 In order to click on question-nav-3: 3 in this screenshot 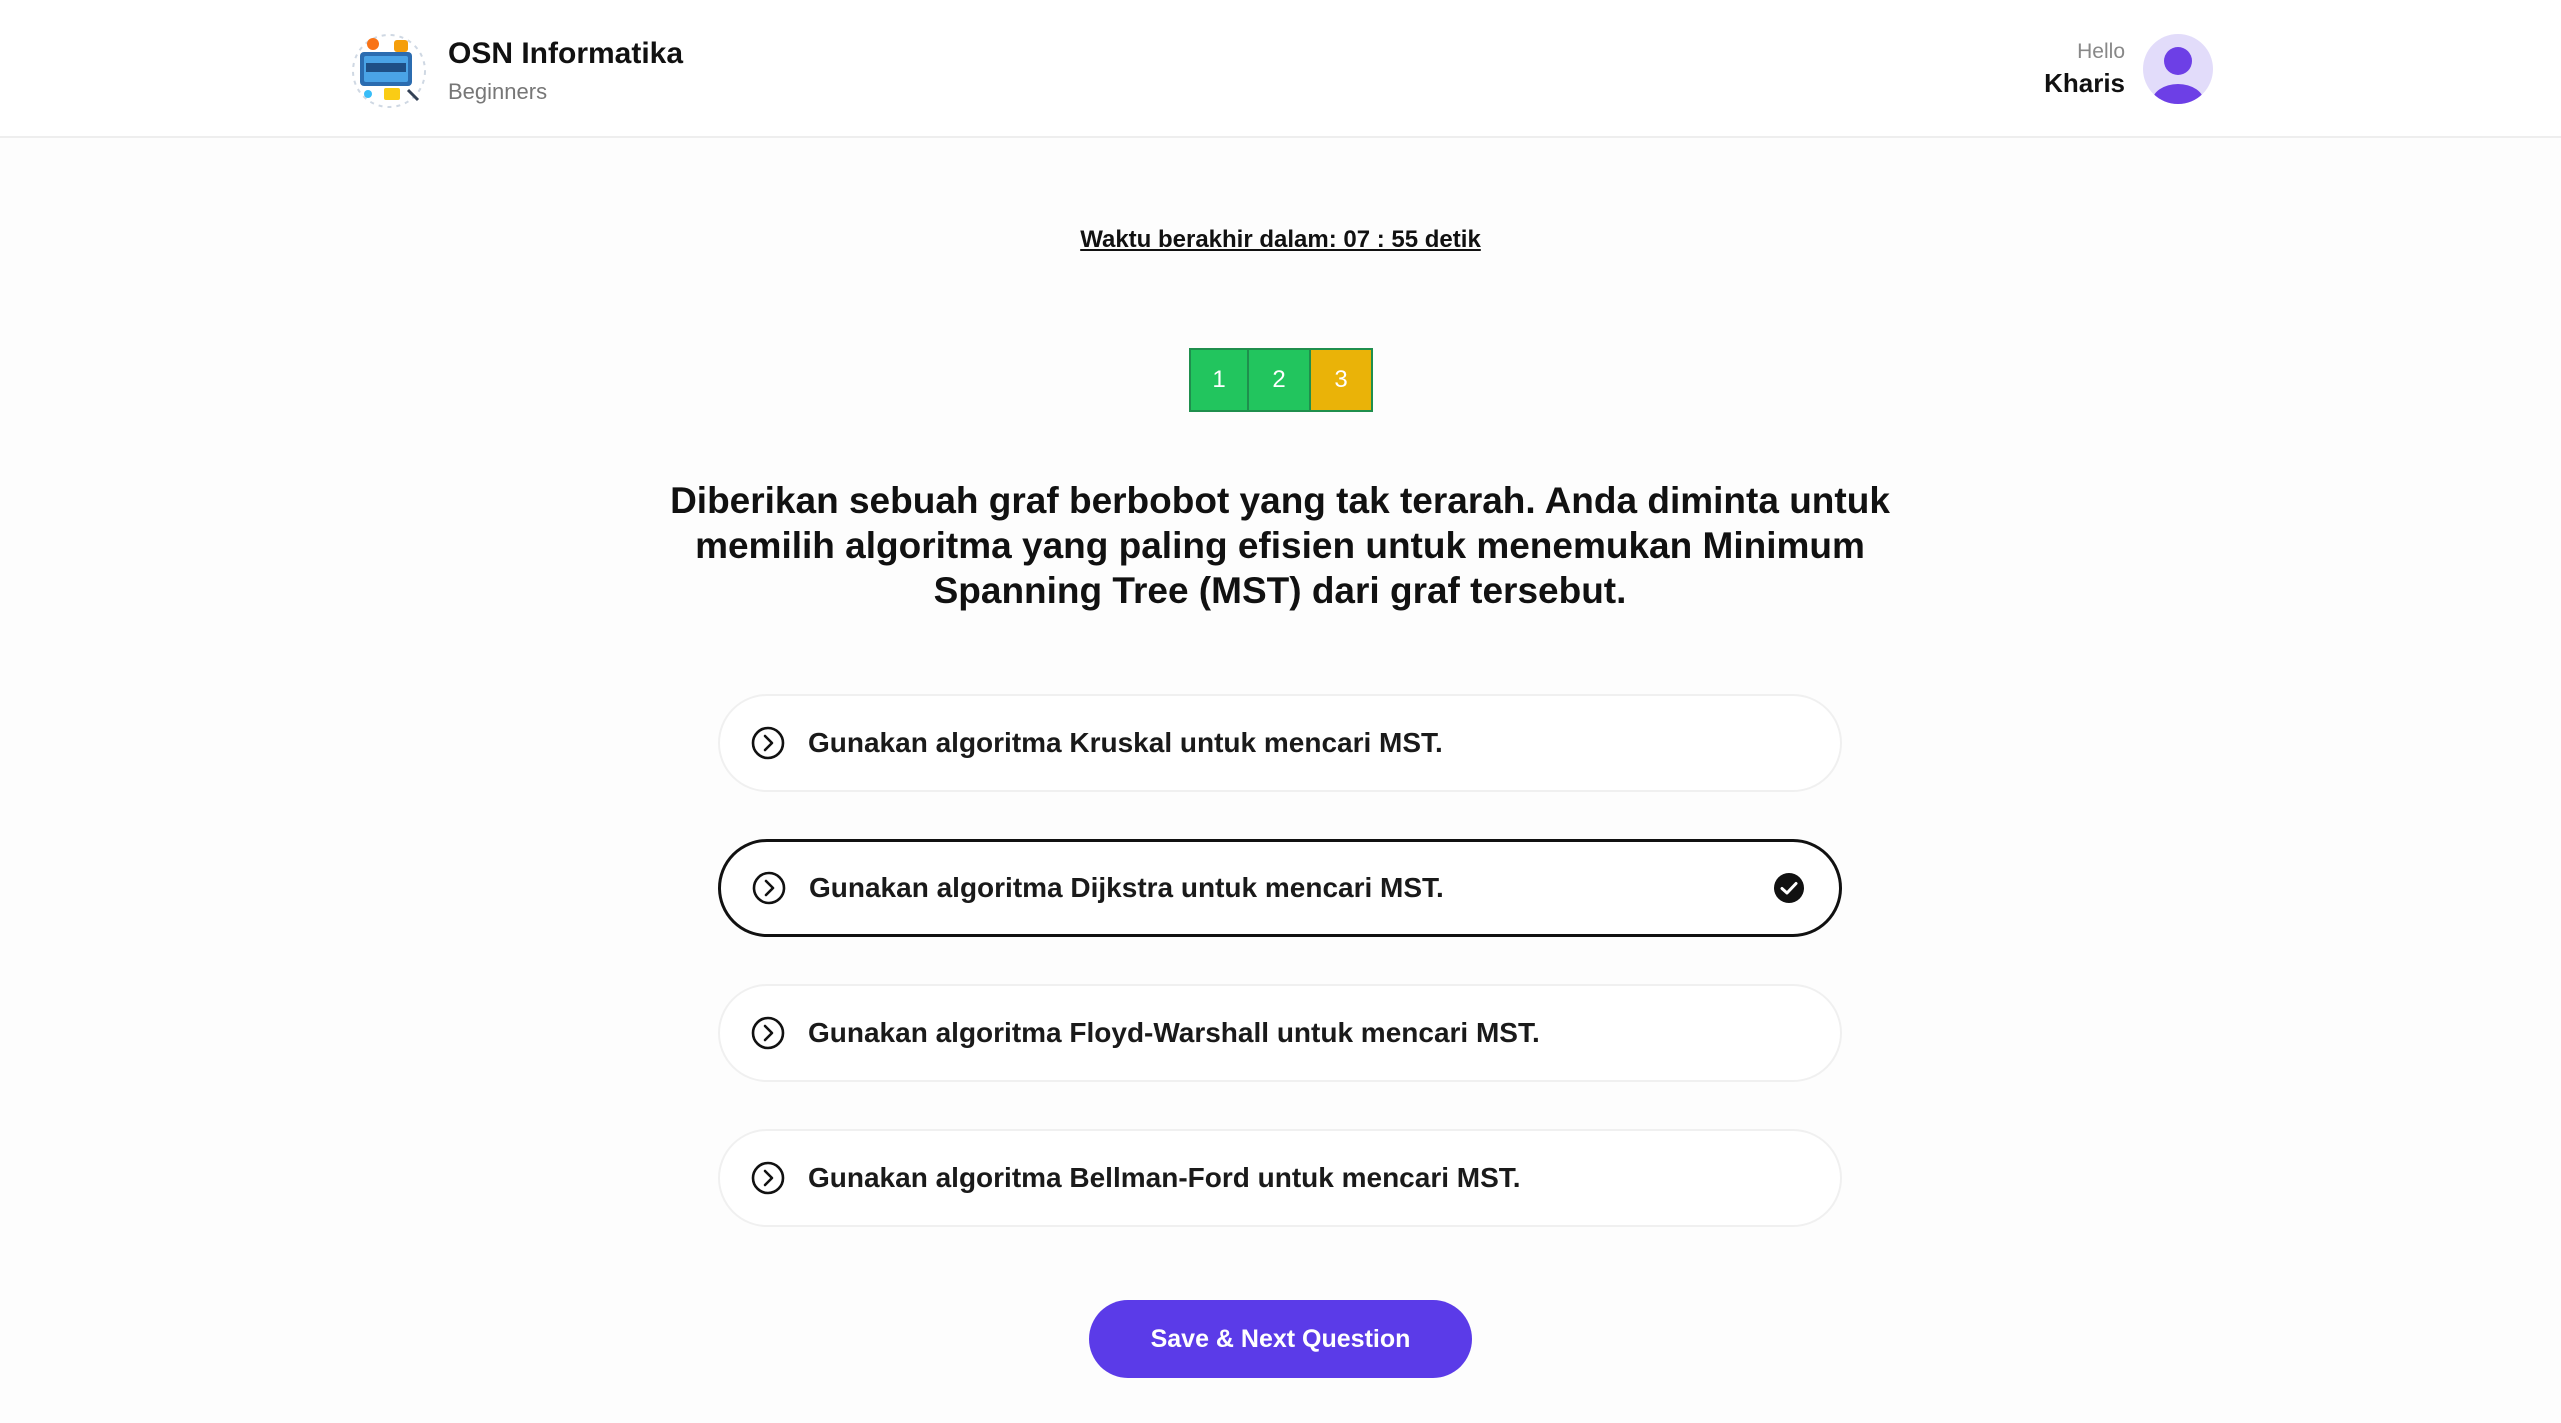, I will do `click(1340, 380)`.